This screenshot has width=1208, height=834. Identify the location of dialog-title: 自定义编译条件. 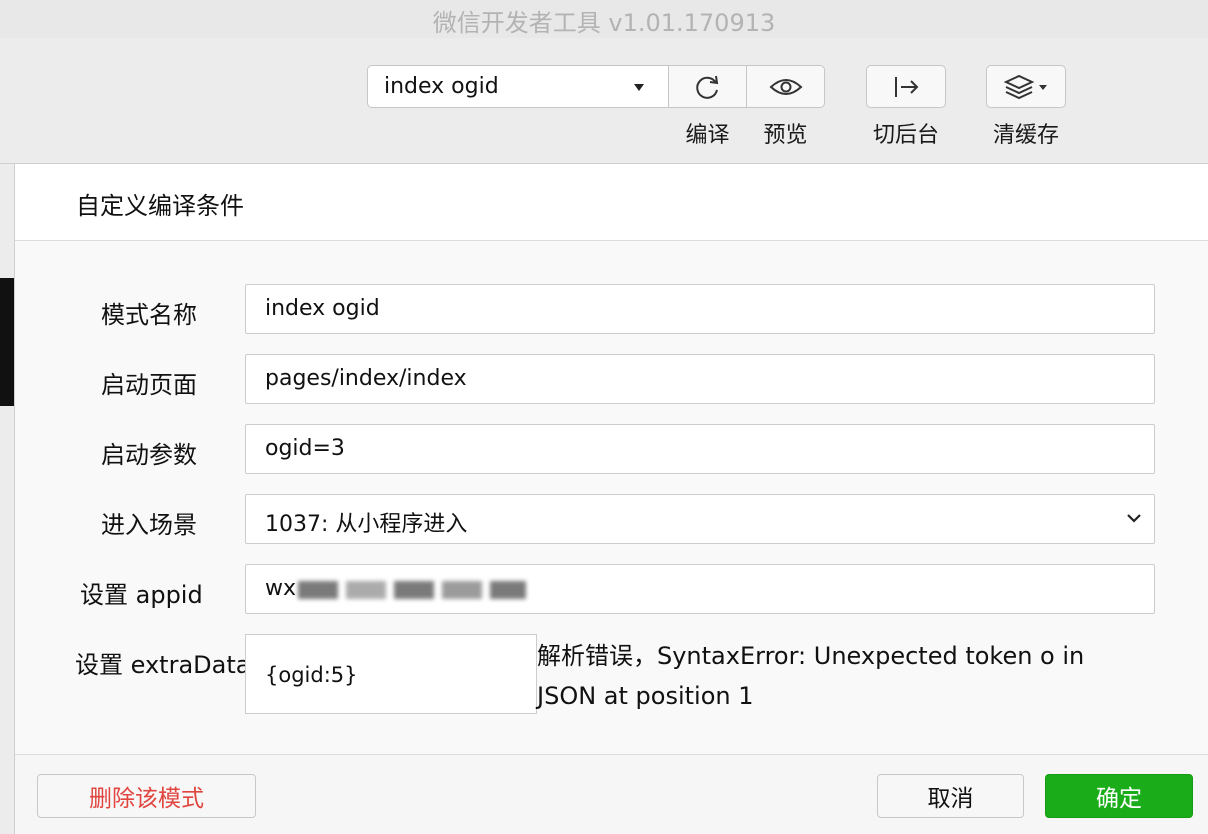
(160, 206).